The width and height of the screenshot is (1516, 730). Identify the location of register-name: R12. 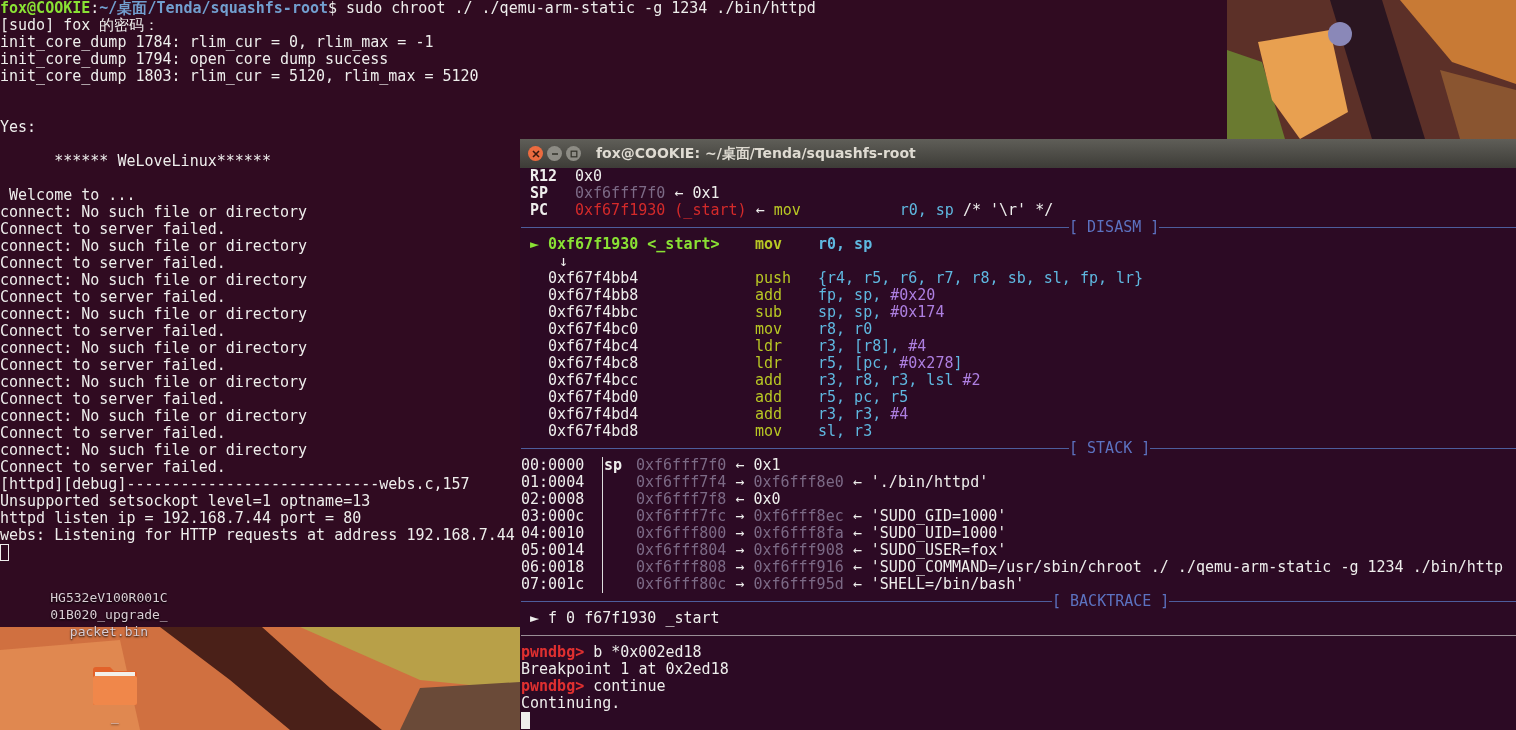
(544, 176).